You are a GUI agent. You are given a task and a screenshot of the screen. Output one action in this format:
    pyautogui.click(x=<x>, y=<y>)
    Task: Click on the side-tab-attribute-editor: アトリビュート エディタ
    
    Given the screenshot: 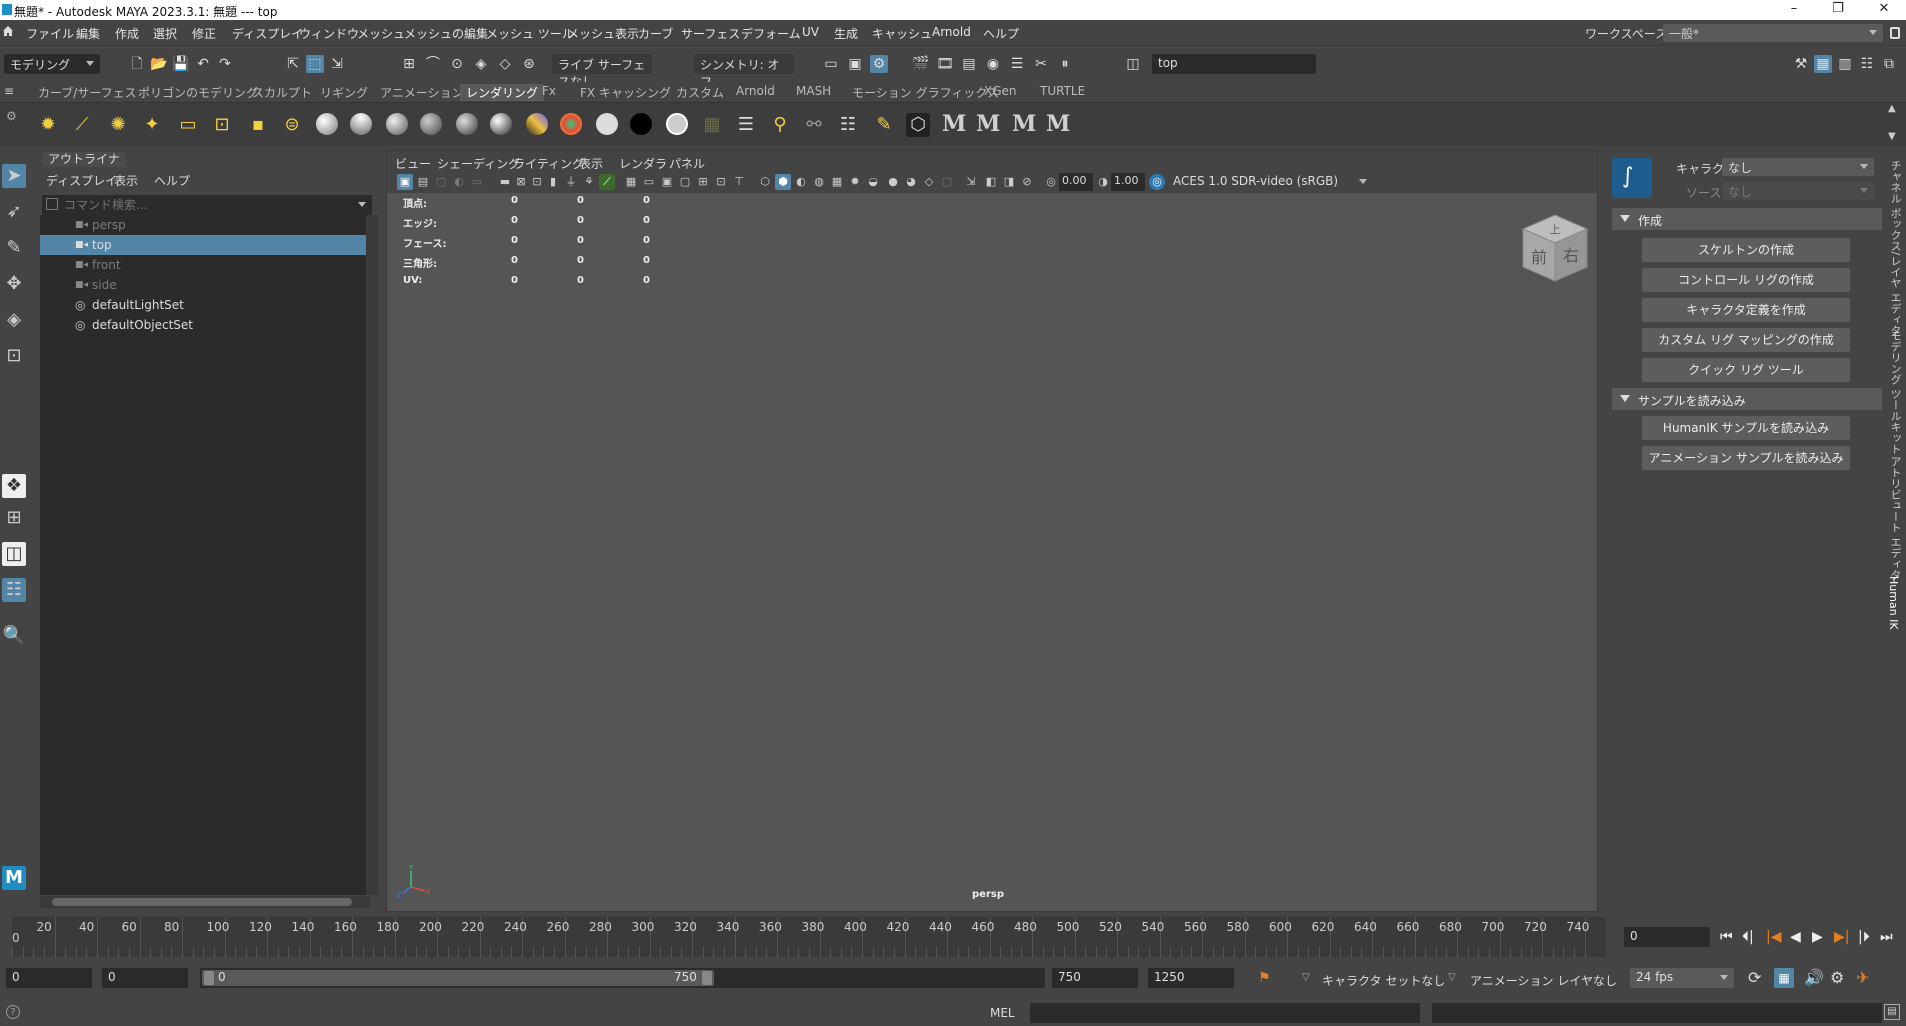 What is the action you would take?
    pyautogui.click(x=1895, y=518)
    